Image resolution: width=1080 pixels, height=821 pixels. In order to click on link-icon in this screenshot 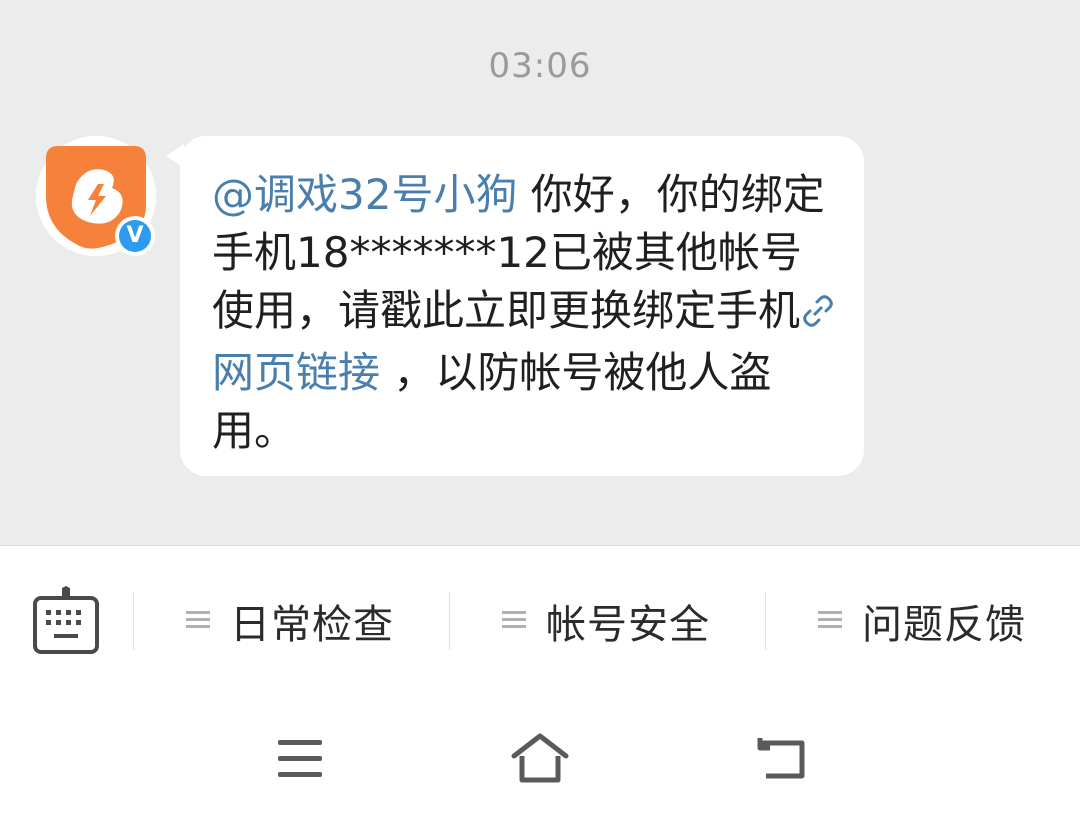, I will do `click(818, 315)`.